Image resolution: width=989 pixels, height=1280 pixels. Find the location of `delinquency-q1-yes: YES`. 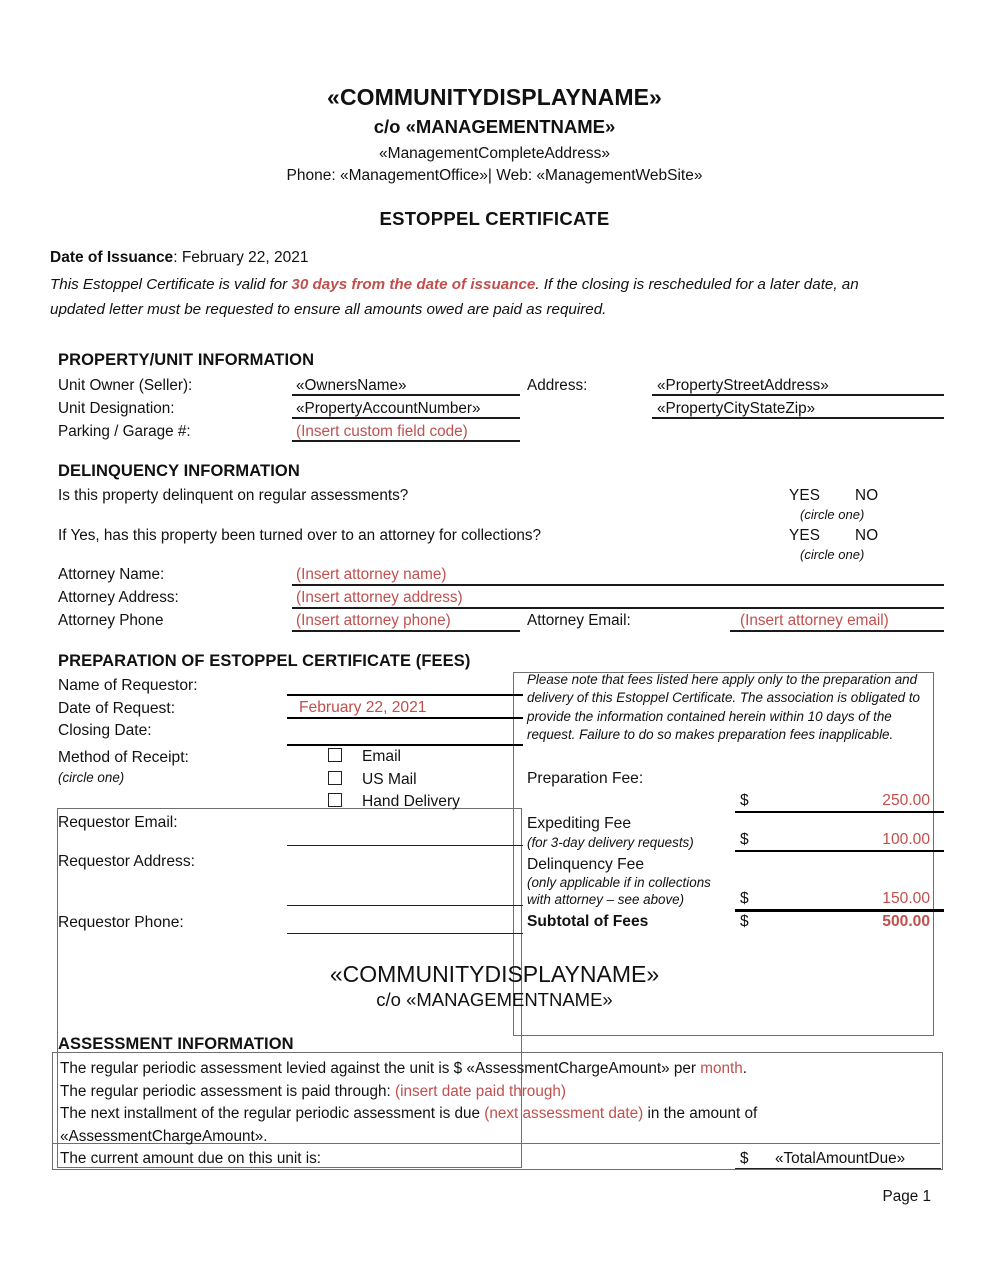

delinquency-q1-yes: YES is located at coordinates (804, 496).